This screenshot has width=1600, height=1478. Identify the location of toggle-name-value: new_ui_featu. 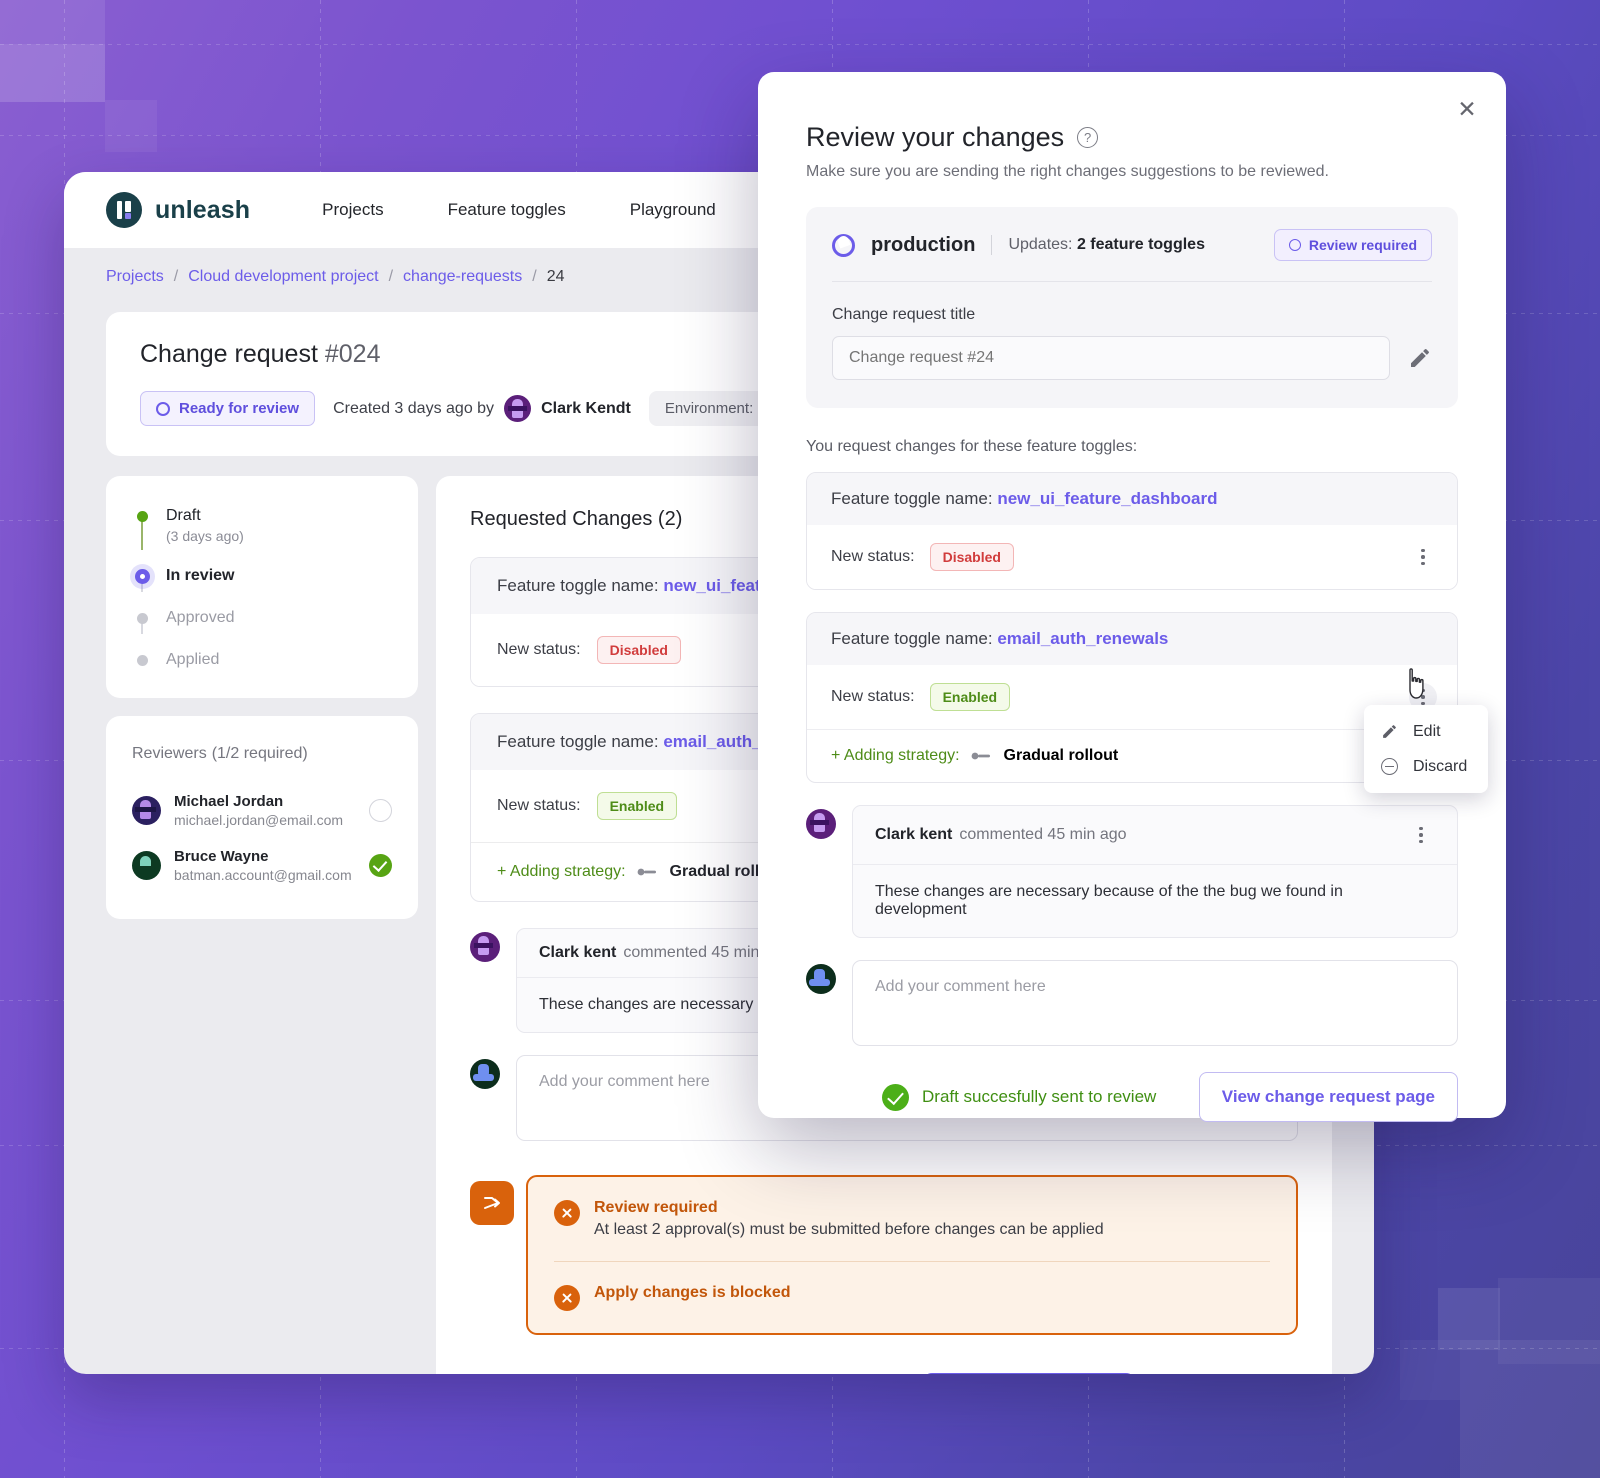
(717, 585).